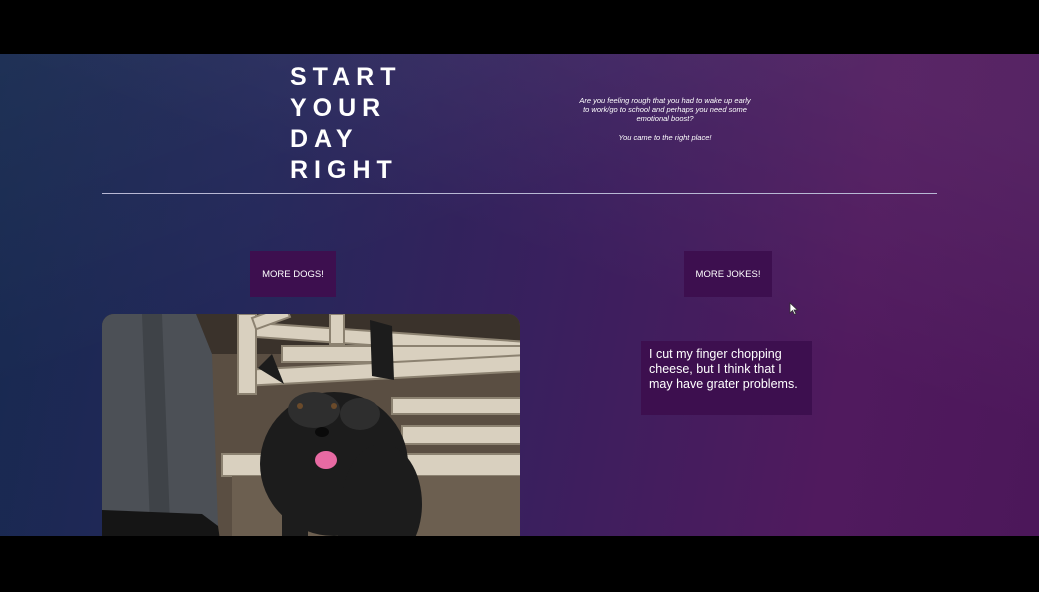 This screenshot has height=592, width=1039. Describe the element at coordinates (794, 309) in the screenshot. I see `pointer-cursor-icon` at that location.